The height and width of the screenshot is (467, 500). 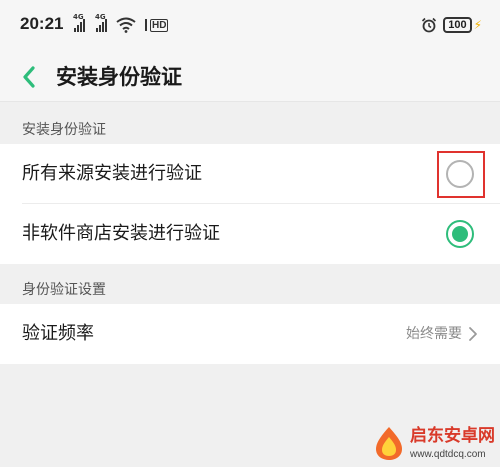 I want to click on watermark: 启东安卓网 www.qdtdcq.com, so click(x=431, y=441).